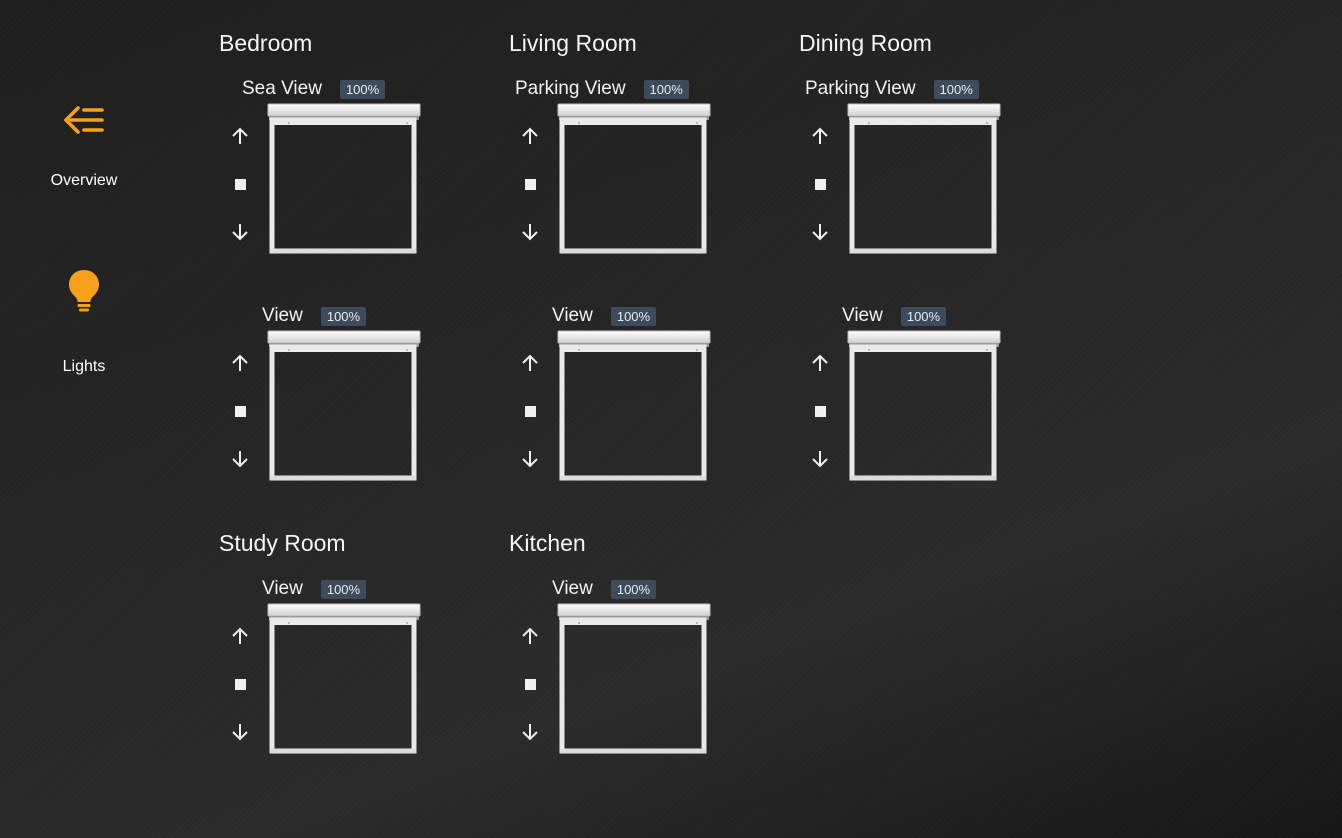  I want to click on back-menu-icon, so click(84, 120).